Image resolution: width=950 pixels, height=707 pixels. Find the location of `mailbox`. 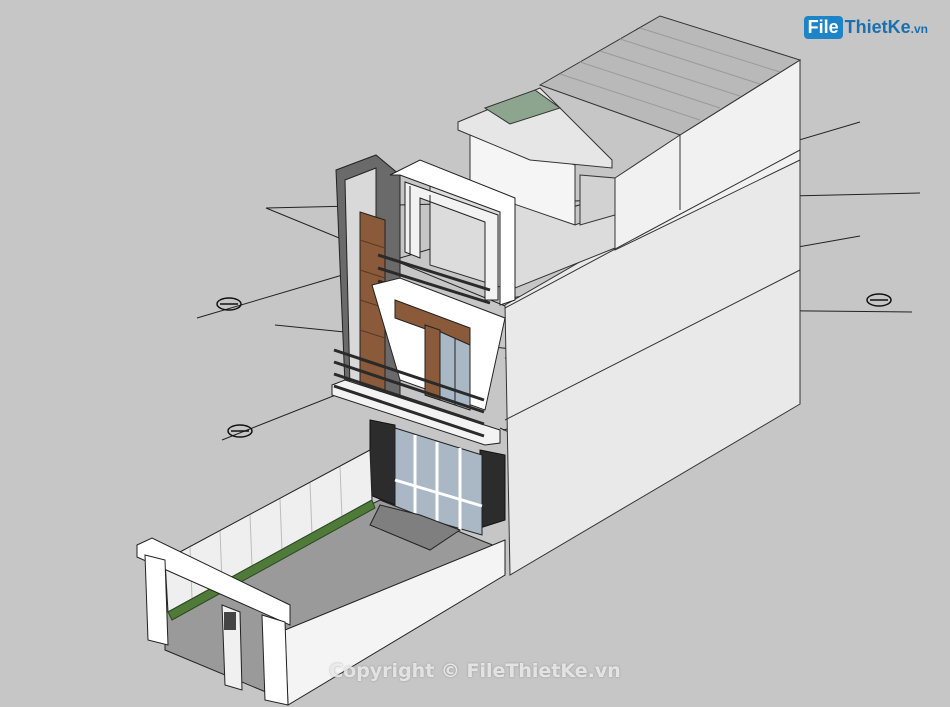

mailbox is located at coordinates (230, 621).